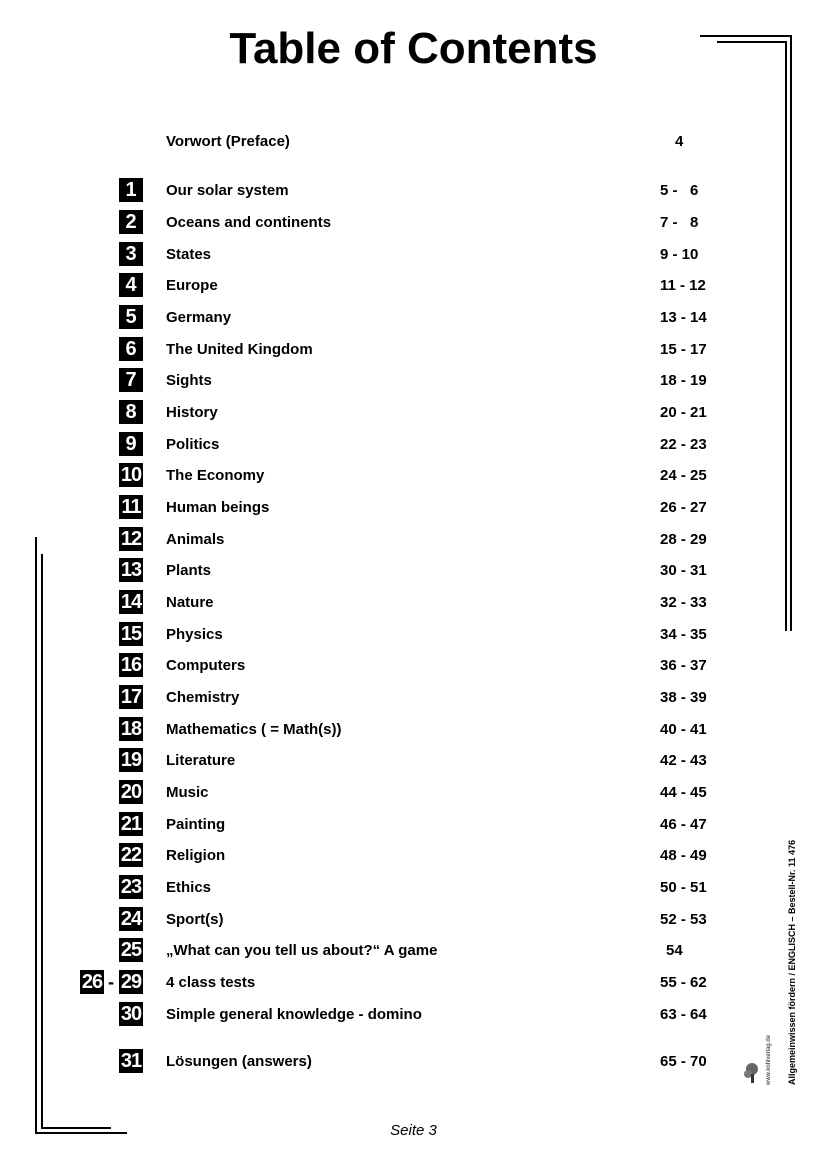  I want to click on toc-entry: 1 Our solar system 5 - 6, so click(413, 191).